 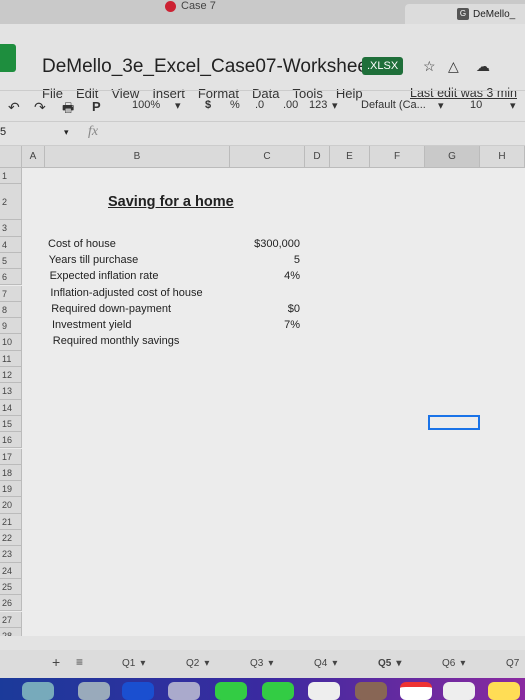 What do you see at coordinates (483, 66) in the screenshot?
I see `cloud-status-icon: ☁` at bounding box center [483, 66].